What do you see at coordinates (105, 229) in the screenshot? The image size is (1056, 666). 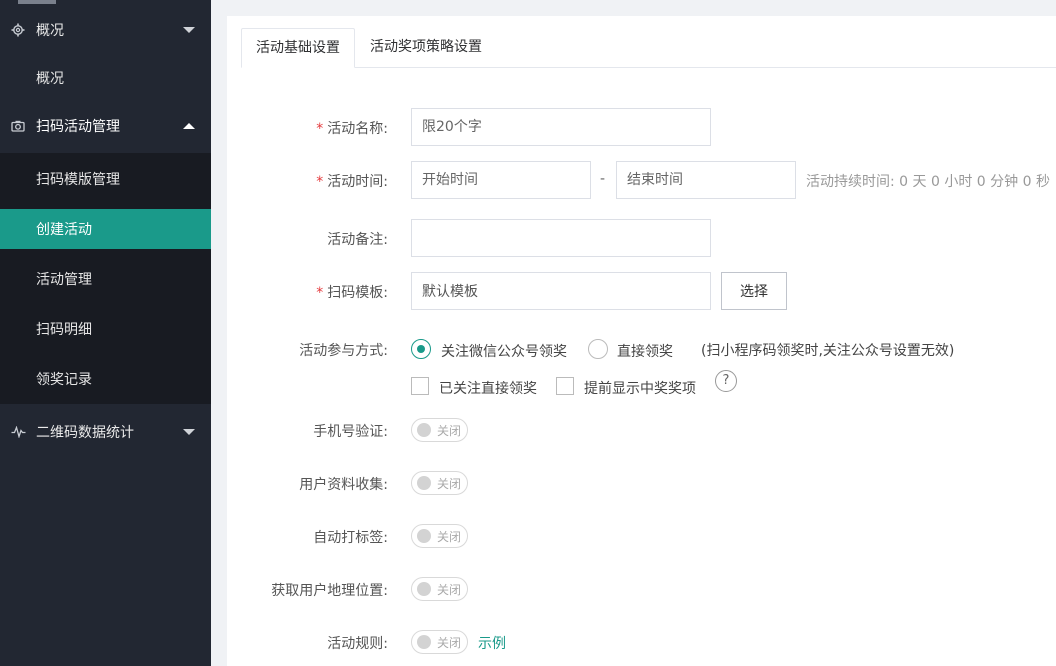 I see `sidebar-item-create-activity: 创建活动` at bounding box center [105, 229].